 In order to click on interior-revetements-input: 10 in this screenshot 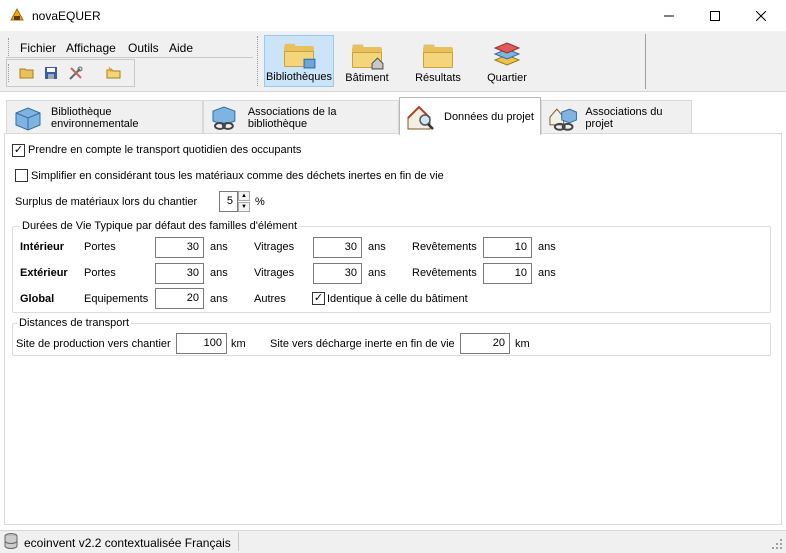, I will do `click(507, 247)`.